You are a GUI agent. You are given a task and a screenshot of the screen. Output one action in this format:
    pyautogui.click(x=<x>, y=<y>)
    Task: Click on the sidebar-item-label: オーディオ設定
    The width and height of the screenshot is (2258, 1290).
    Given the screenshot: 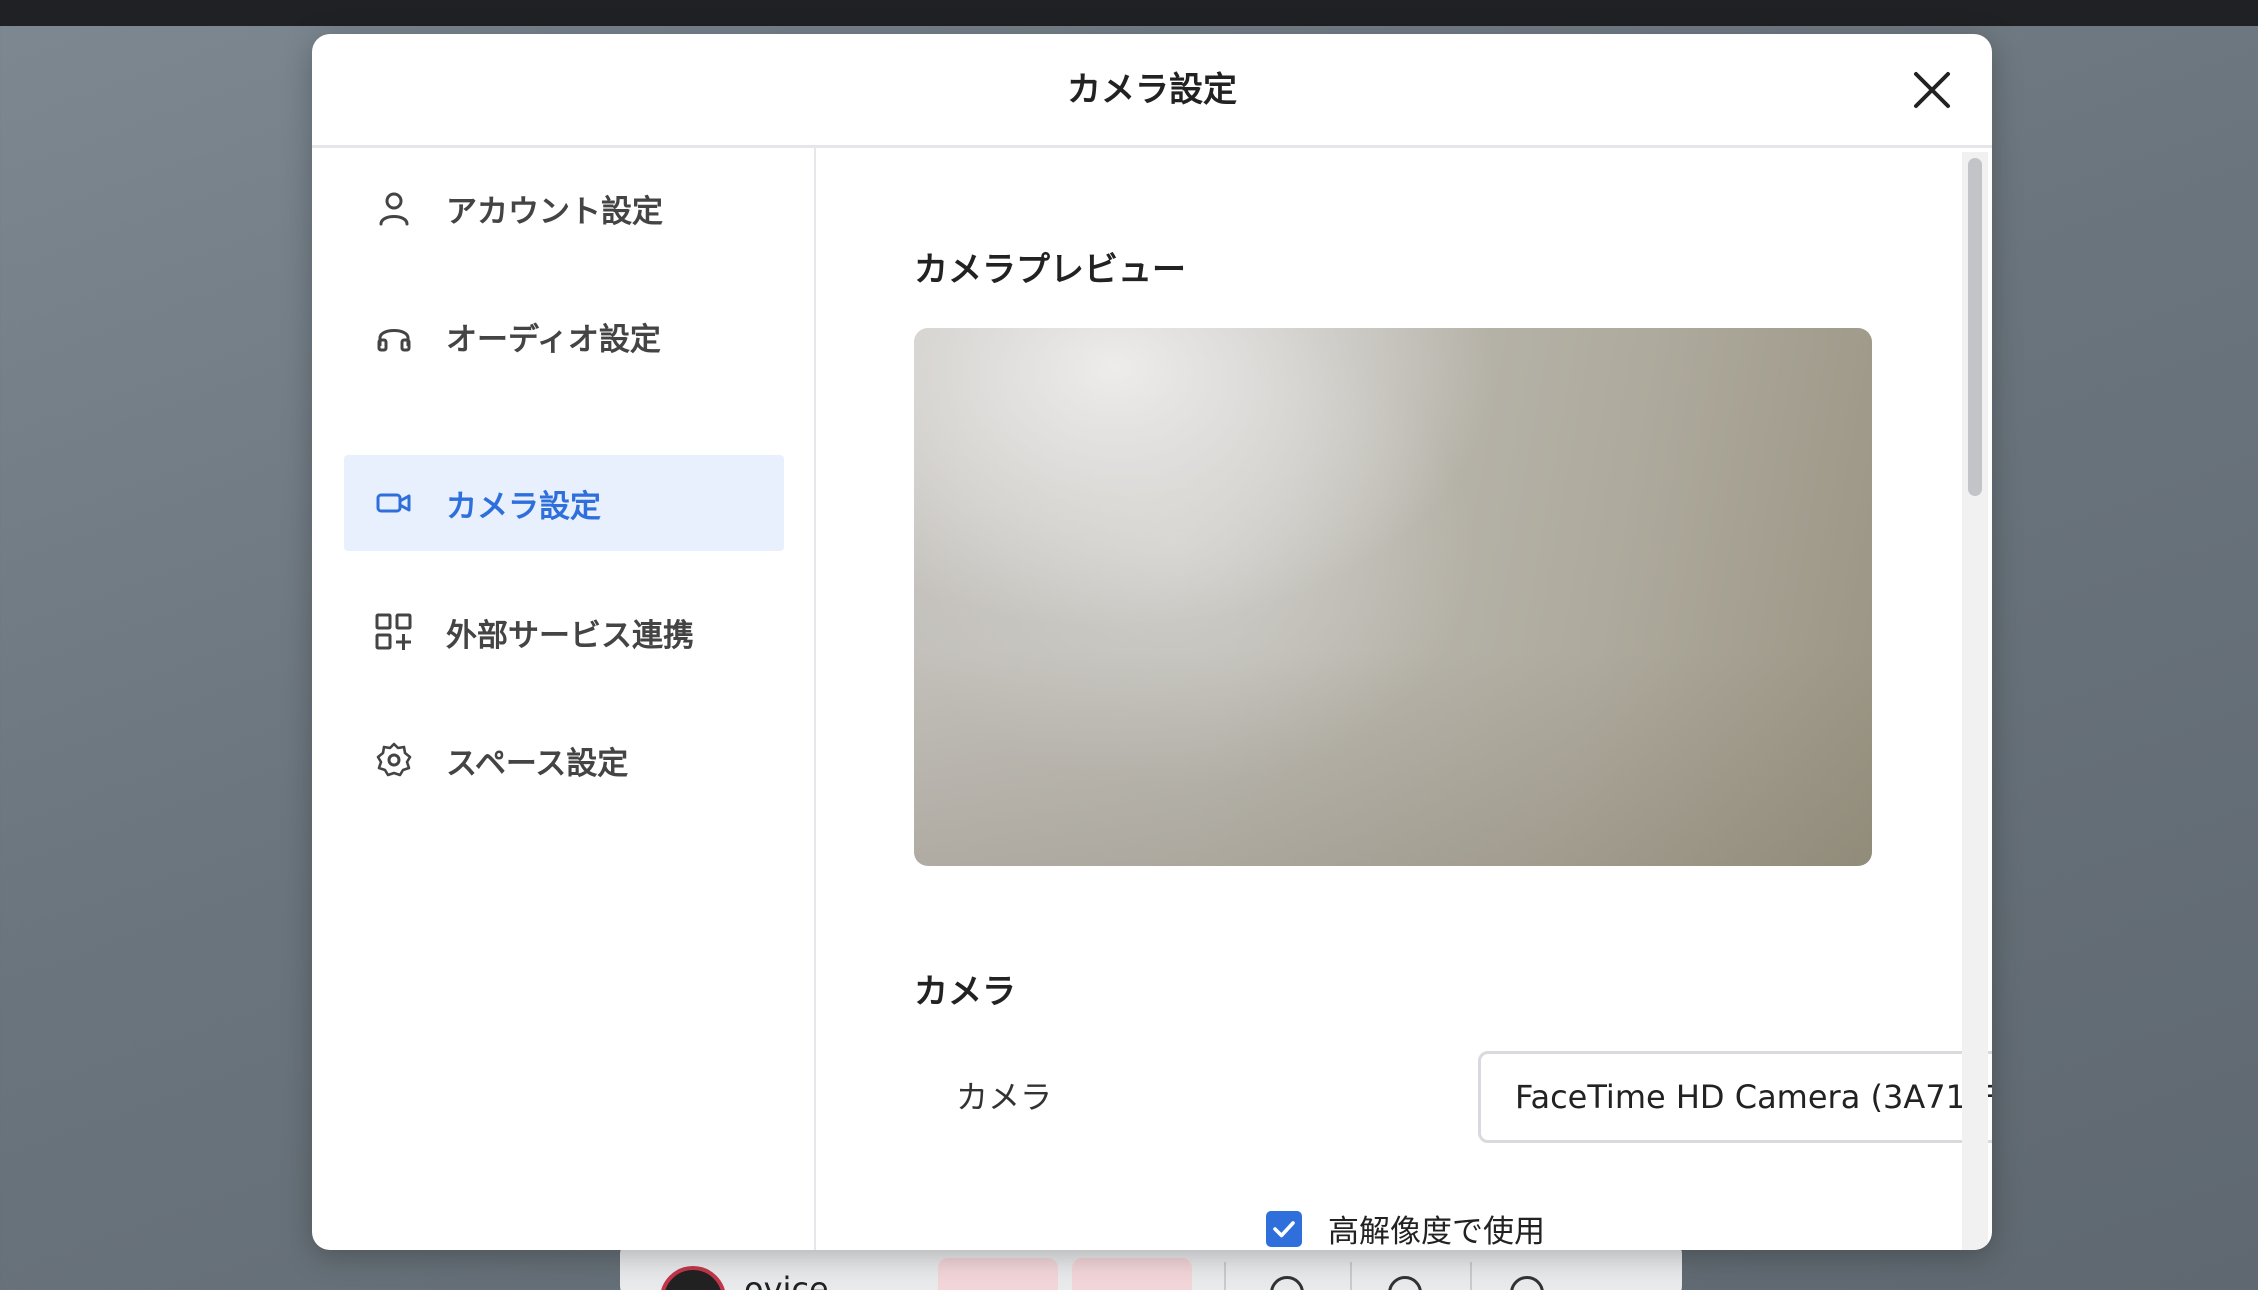 What is the action you would take?
    pyautogui.click(x=553, y=339)
    